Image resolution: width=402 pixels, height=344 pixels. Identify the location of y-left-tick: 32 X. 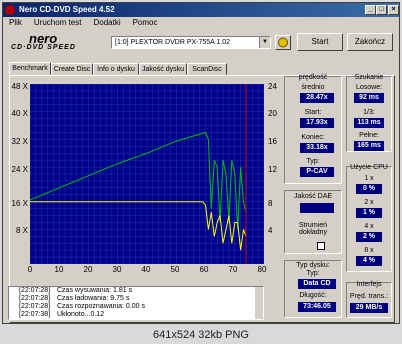
(19, 141).